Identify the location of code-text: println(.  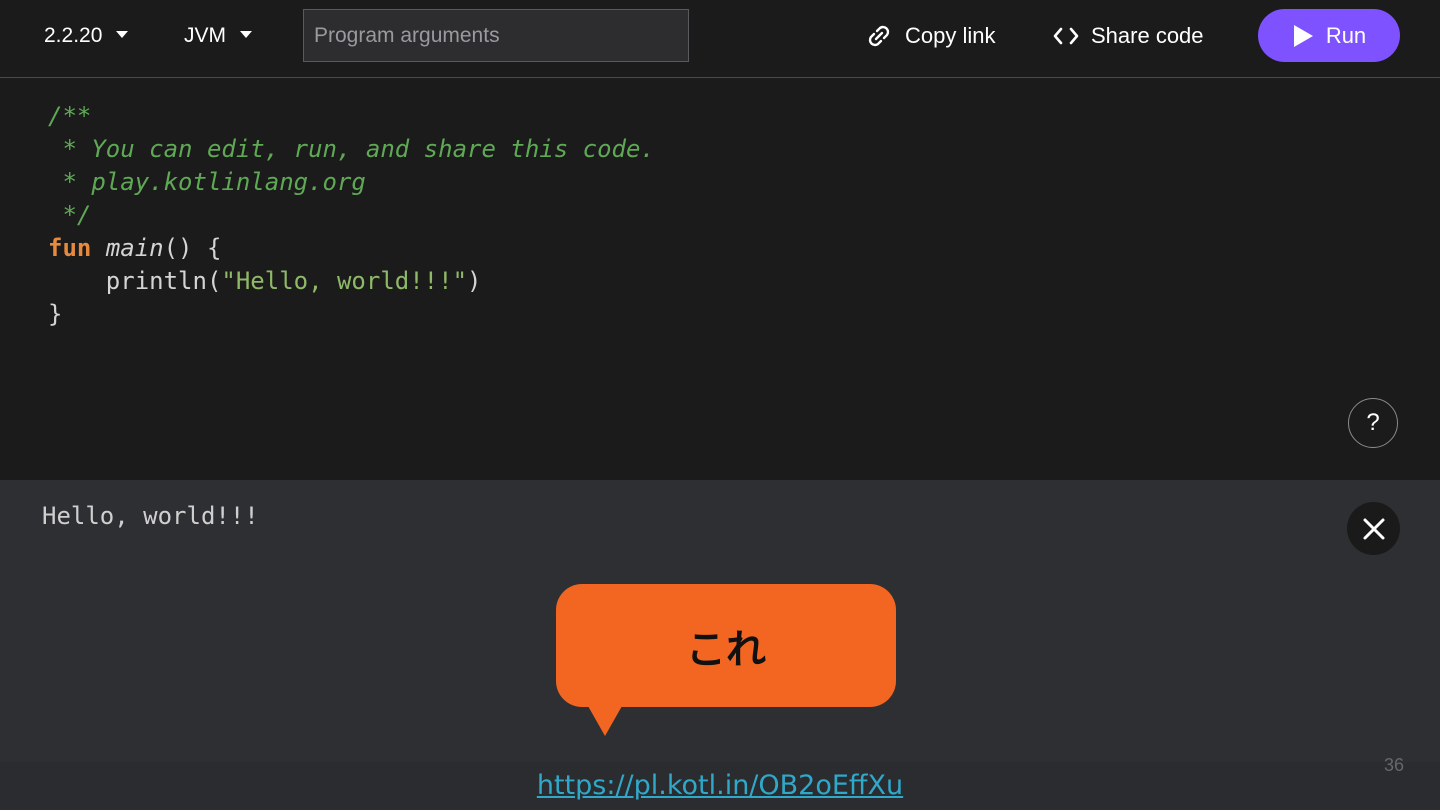
(135, 281).